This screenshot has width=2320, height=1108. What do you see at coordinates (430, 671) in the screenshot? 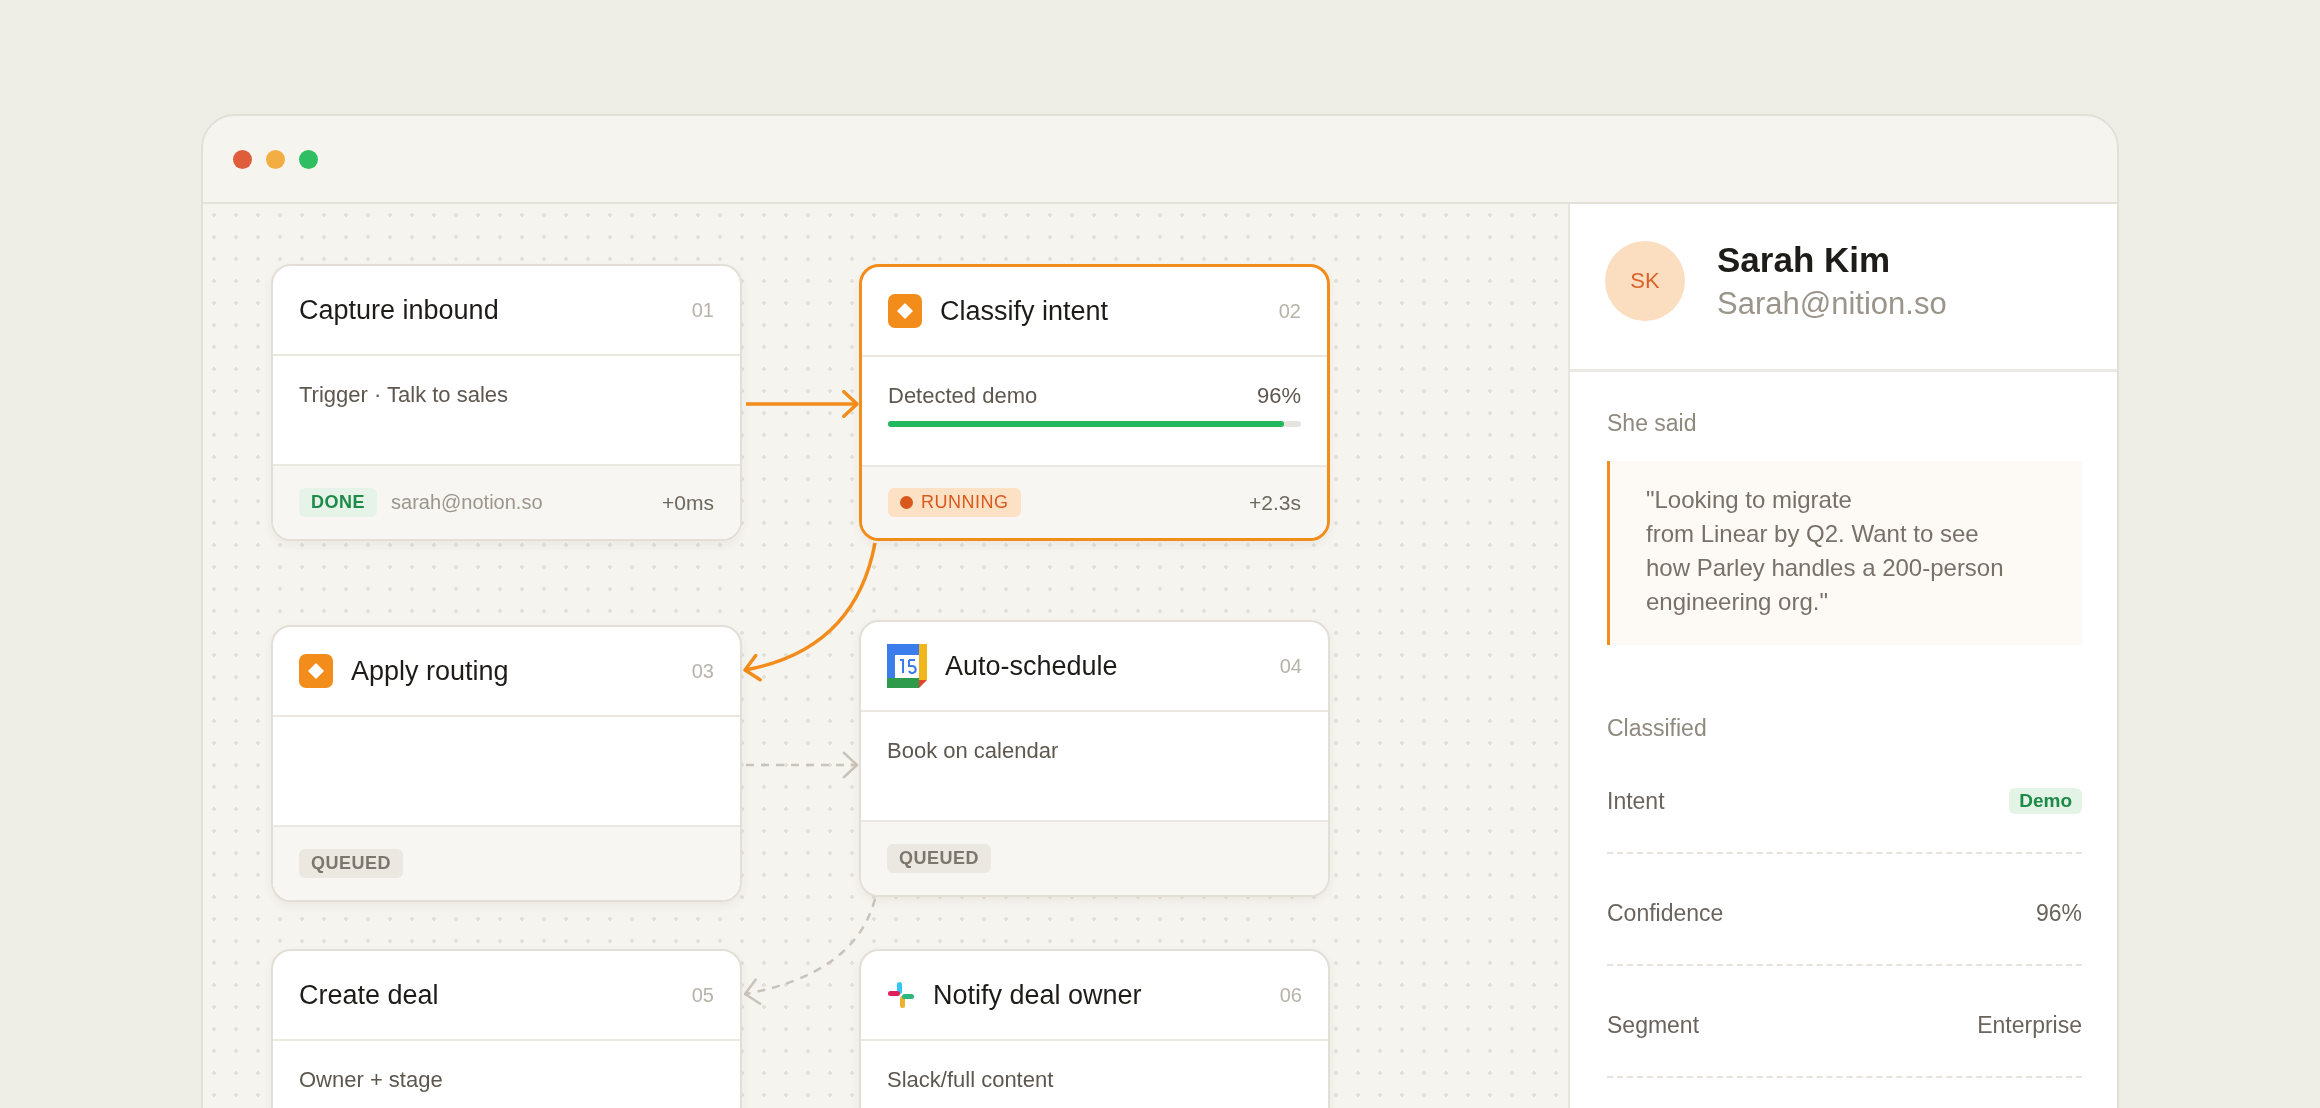
I see `node-title: Apply routing` at bounding box center [430, 671].